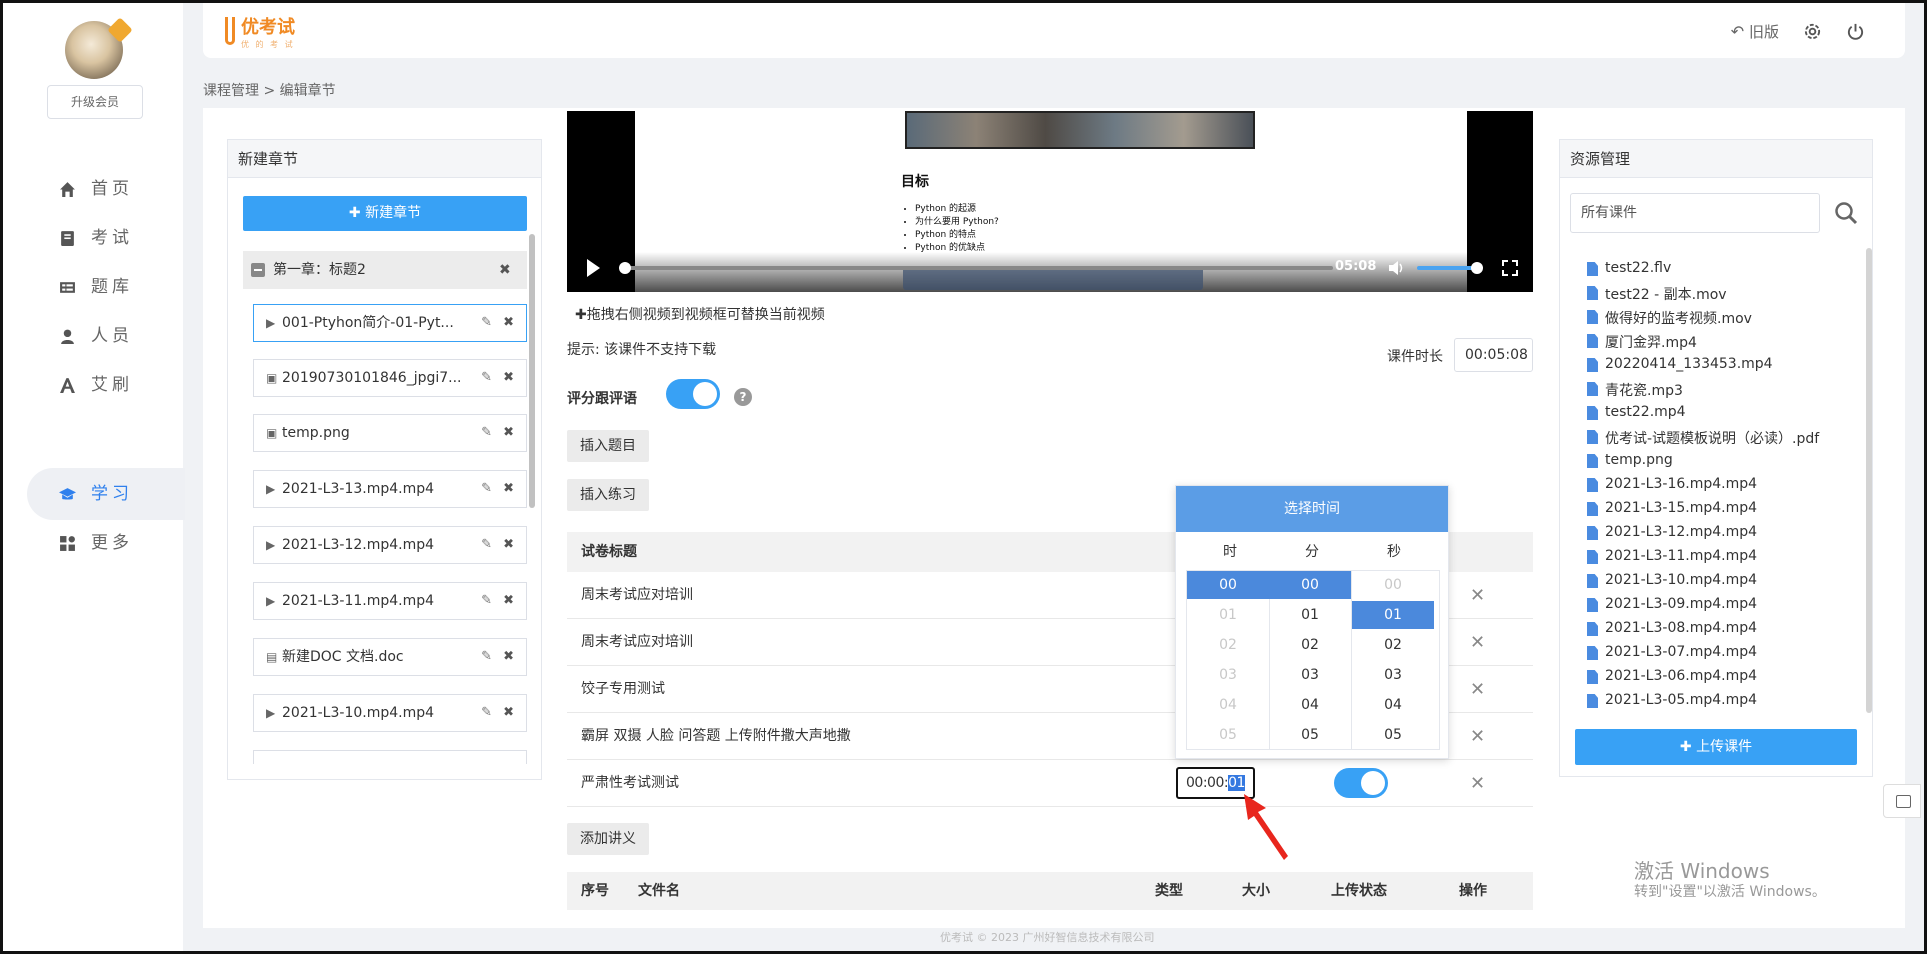 Image resolution: width=1927 pixels, height=954 pixels. What do you see at coordinates (625, 268) in the screenshot?
I see `video-progress-thumb` at bounding box center [625, 268].